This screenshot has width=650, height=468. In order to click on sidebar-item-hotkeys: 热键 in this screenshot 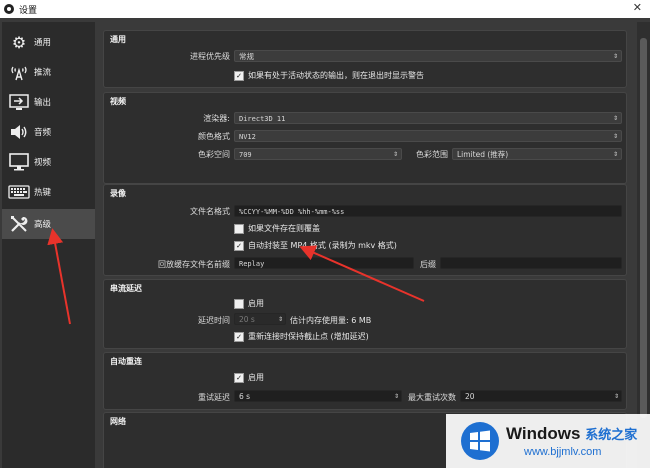, I will do `click(48, 192)`.